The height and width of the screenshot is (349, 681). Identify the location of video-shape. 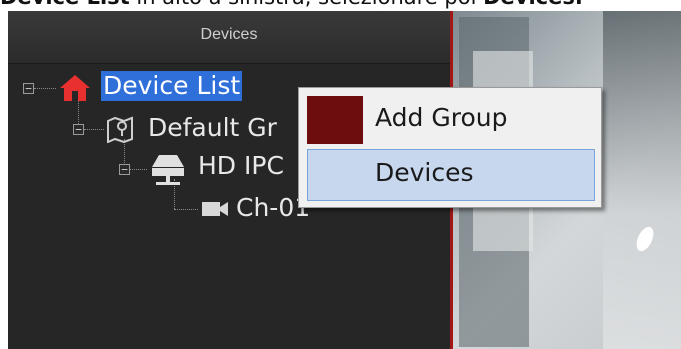
(642, 180).